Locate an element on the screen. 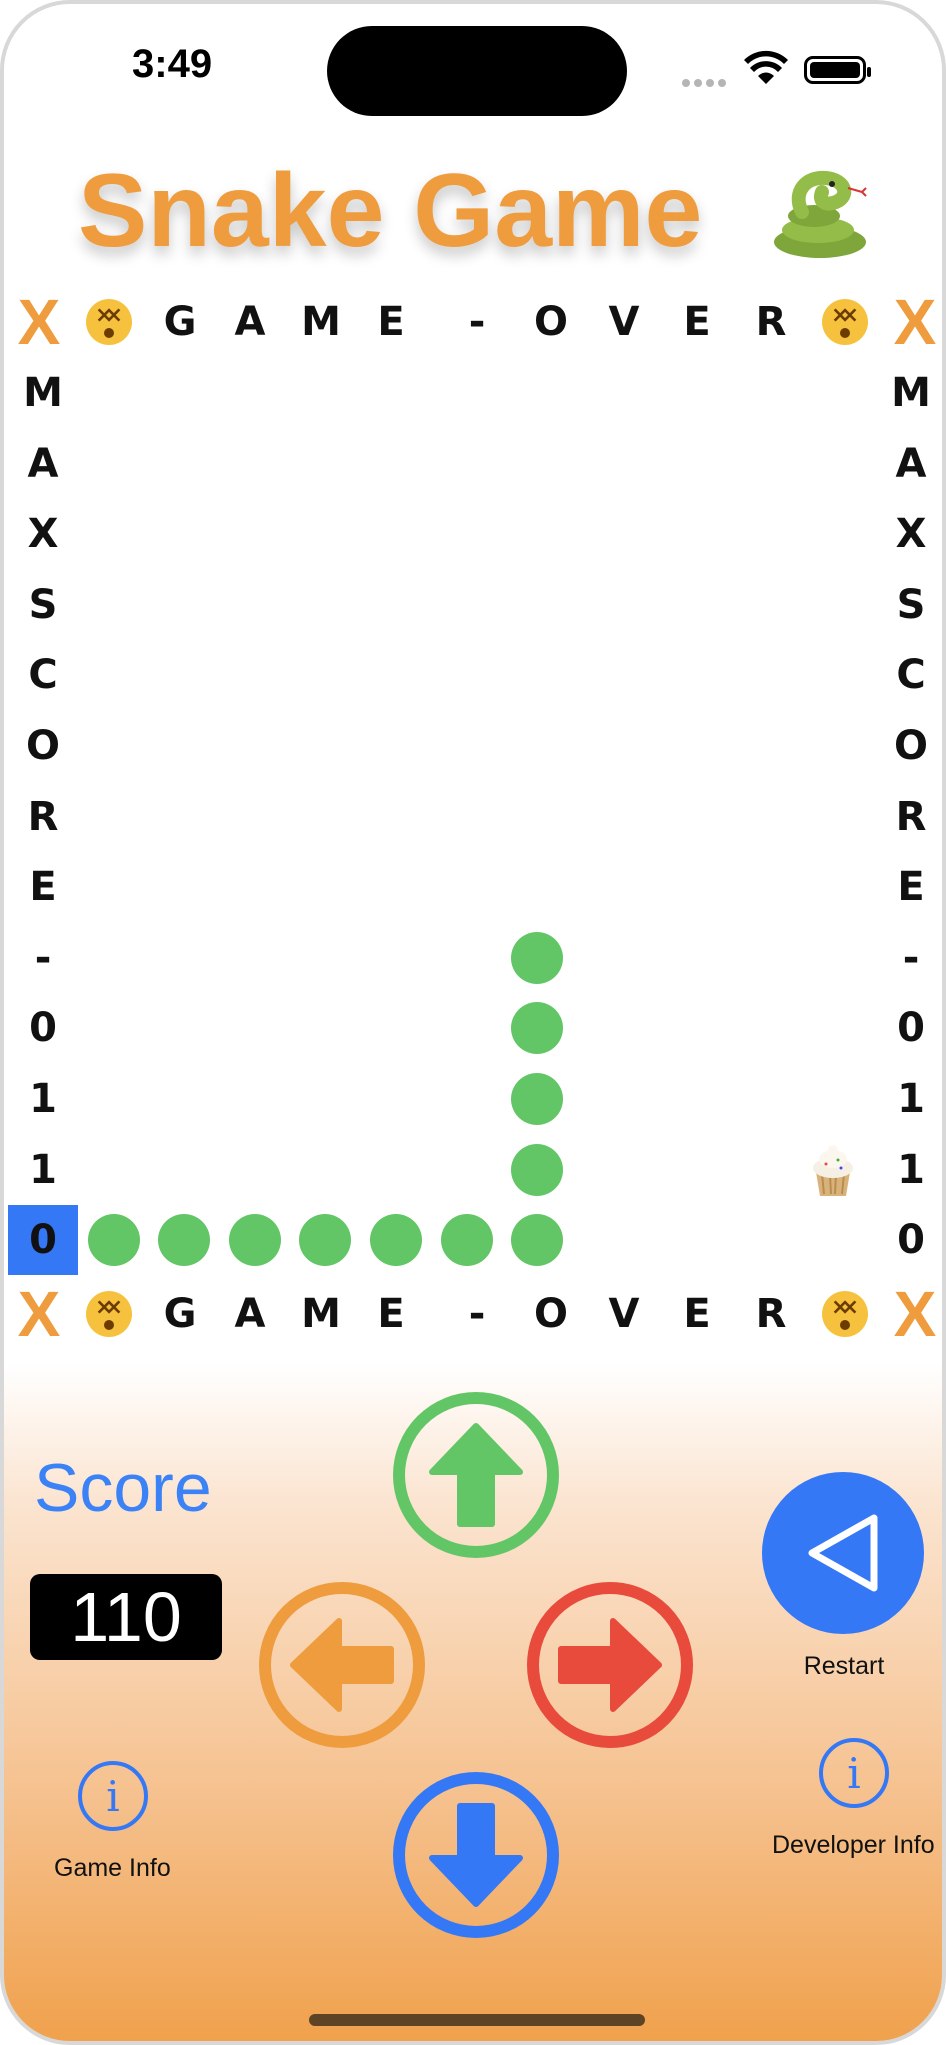  down-button is located at coordinates (476, 1855).